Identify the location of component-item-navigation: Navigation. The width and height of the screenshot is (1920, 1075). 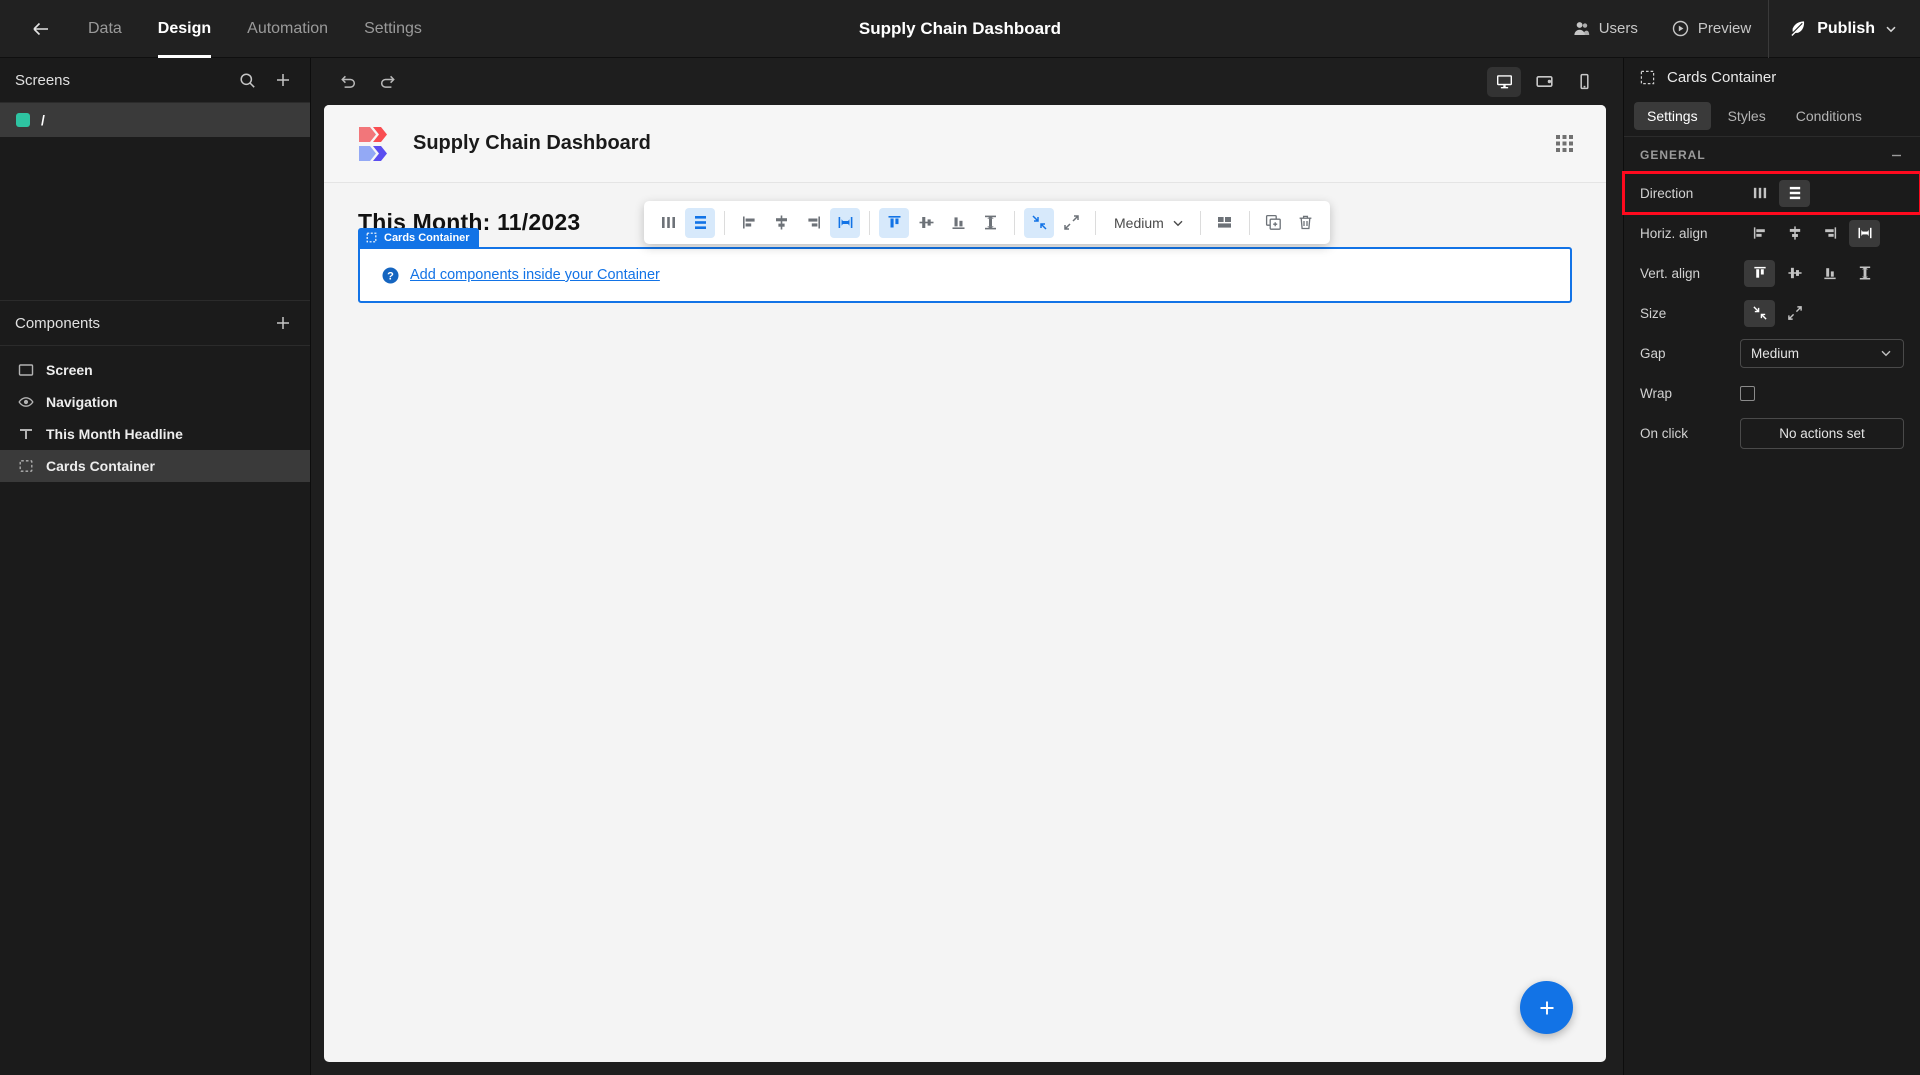
(155, 402).